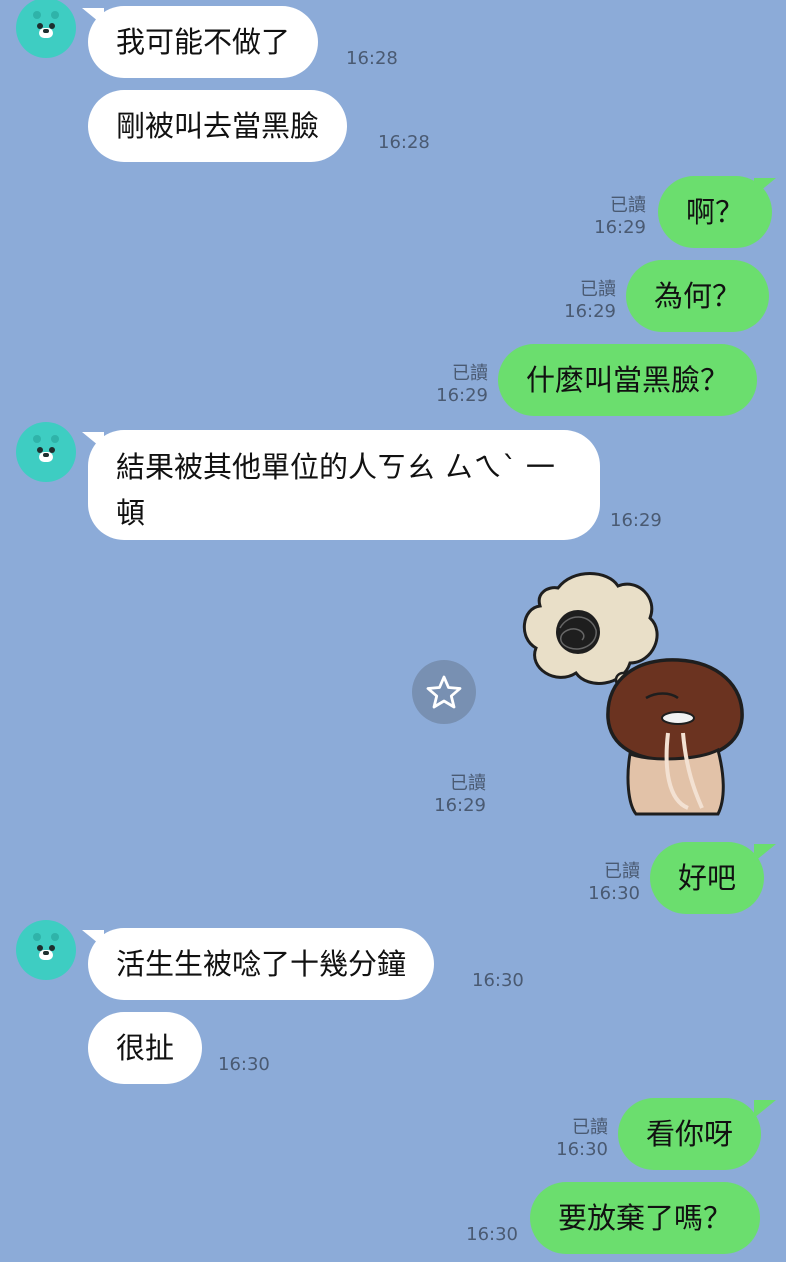 This screenshot has height=1262, width=786. Describe the element at coordinates (218, 126) in the screenshot. I see `message-bubble-incoming: 剛被叫去當黑臉` at that location.